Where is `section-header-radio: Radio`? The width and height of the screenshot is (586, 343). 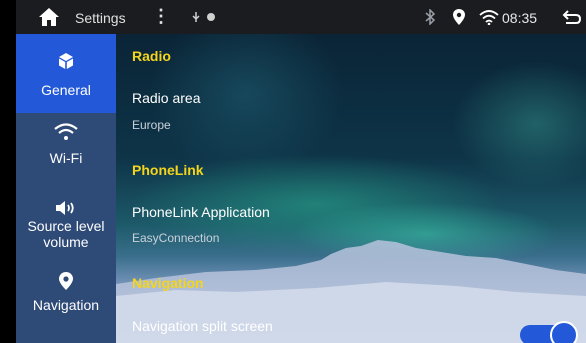 section-header-radio: Radio is located at coordinates (151, 56).